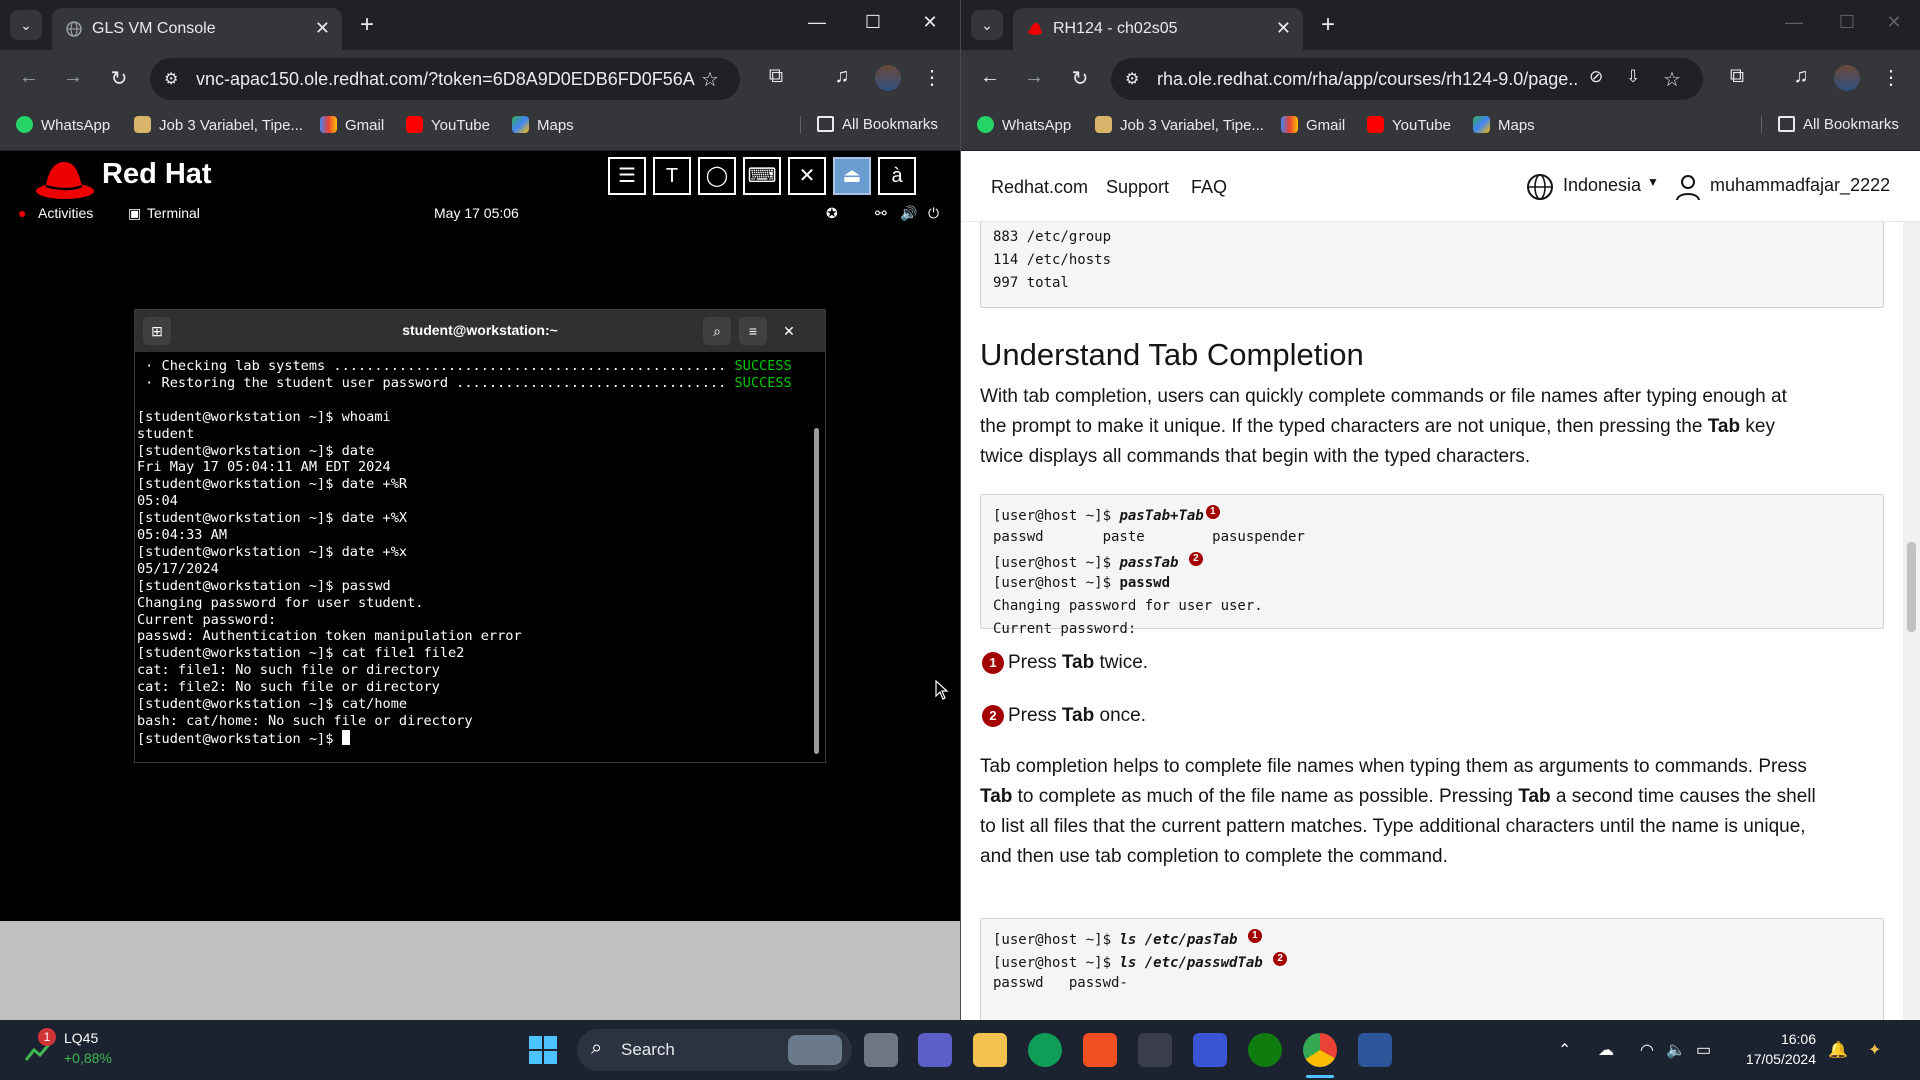 This screenshot has height=1080, width=1920. Describe the element at coordinates (476, 213) in the screenshot. I see `gnome-clock: May 17 05:06` at that location.